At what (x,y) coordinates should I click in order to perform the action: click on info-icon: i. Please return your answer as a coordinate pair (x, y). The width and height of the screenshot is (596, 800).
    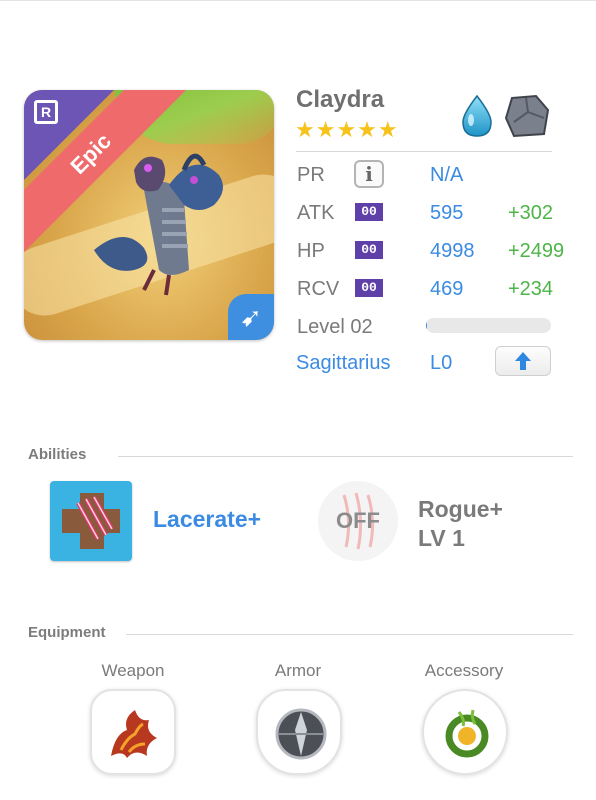
    Looking at the image, I should click on (369, 174).